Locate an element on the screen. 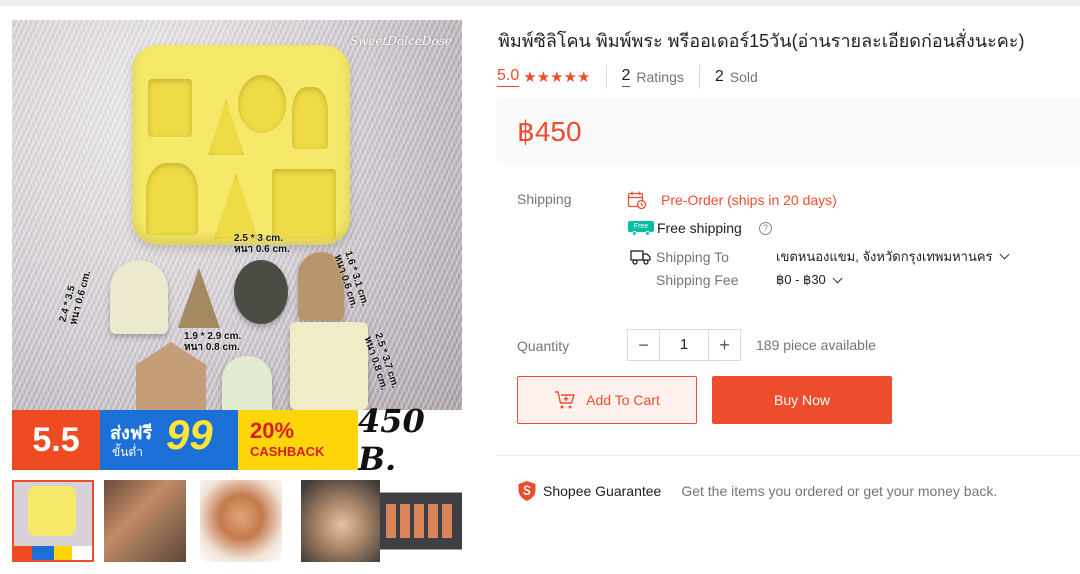 The width and height of the screenshot is (1080, 574). dimension-label: 2.5 * 3 cm. หนา 0.6 cm. is located at coordinates (262, 244).